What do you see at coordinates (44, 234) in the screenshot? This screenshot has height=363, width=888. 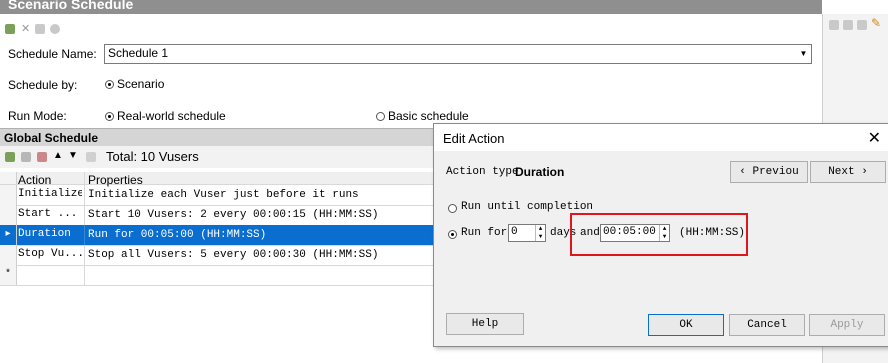 I see `row-action: Duration` at bounding box center [44, 234].